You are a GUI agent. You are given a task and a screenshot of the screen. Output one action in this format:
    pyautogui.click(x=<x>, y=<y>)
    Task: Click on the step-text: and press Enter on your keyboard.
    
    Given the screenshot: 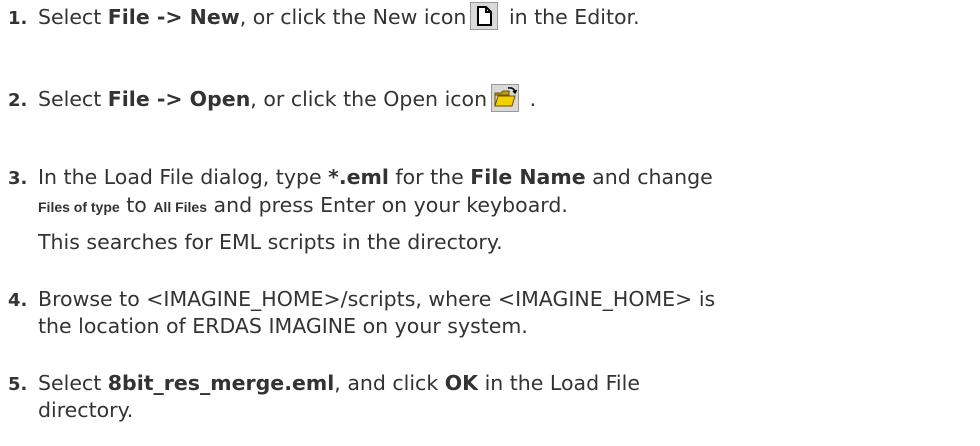 What is the action you would take?
    pyautogui.click(x=387, y=205)
    